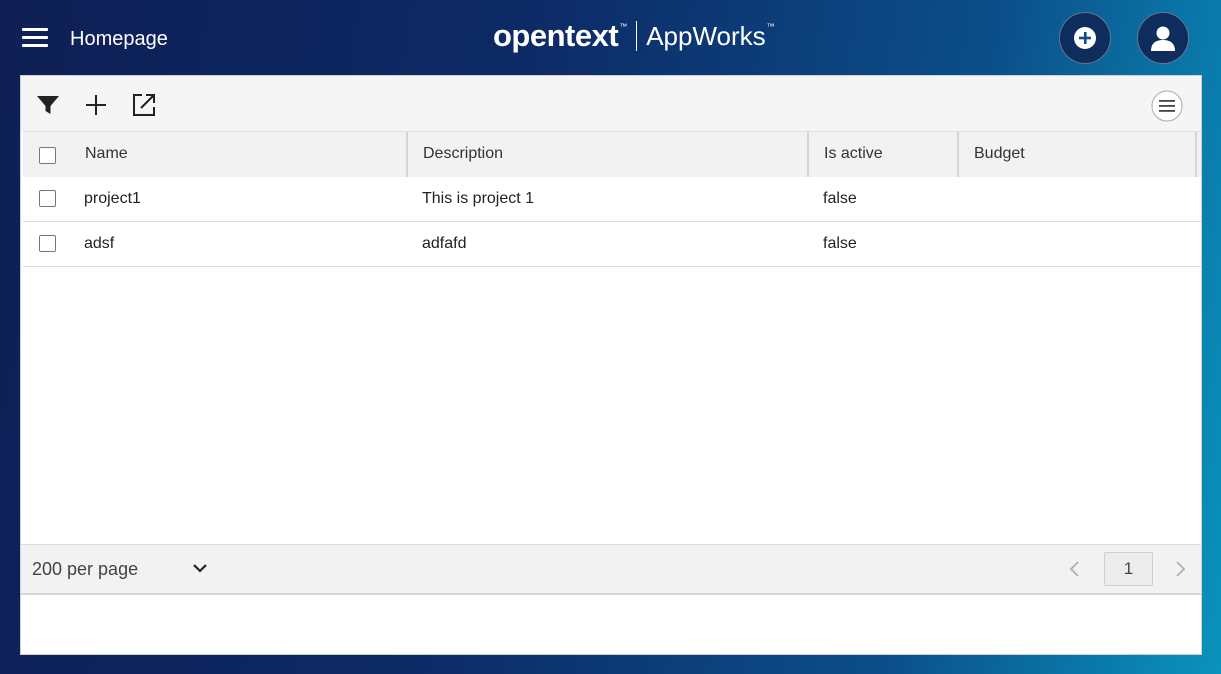 This screenshot has height=674, width=1221. I want to click on column-header-budget: Budget, so click(992, 155).